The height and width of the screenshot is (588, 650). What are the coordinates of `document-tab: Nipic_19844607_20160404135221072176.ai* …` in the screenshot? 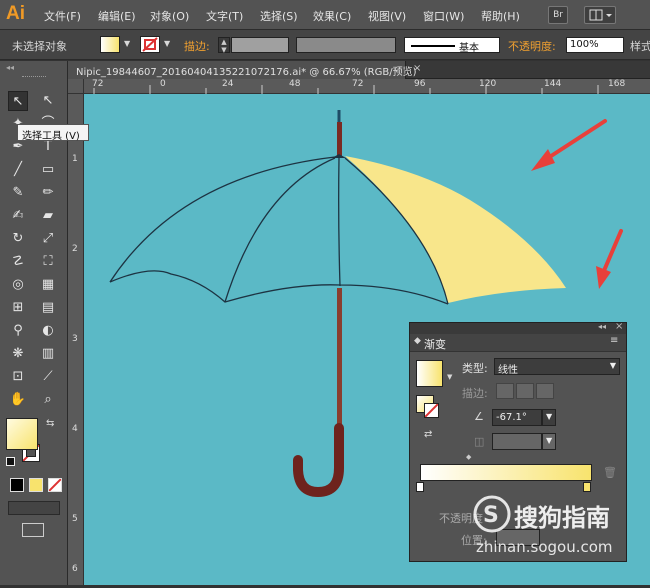 It's located at (242, 70).